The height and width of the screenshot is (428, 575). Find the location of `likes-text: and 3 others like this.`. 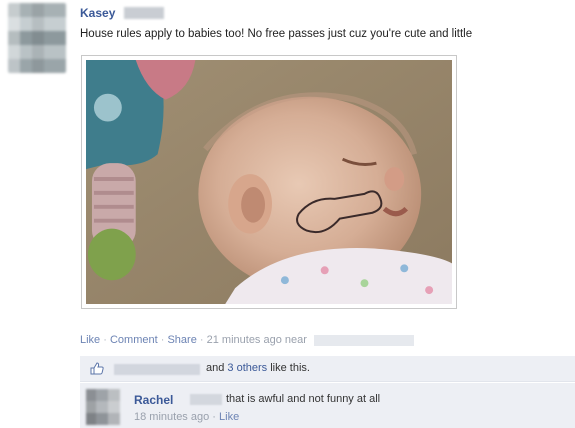

likes-text: and 3 others like this. is located at coordinates (258, 368).